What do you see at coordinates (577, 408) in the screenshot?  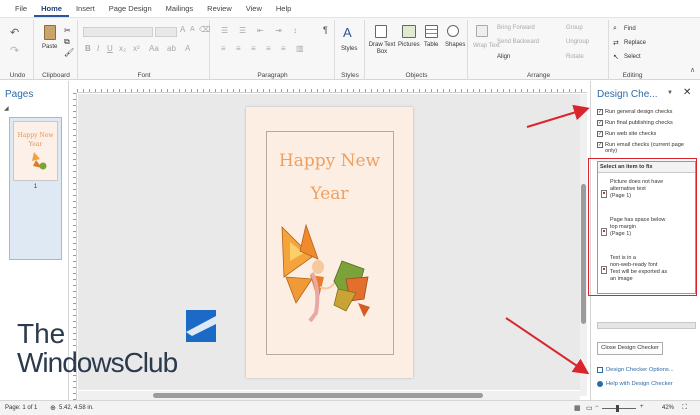 I see `layout-icon: ▦` at bounding box center [577, 408].